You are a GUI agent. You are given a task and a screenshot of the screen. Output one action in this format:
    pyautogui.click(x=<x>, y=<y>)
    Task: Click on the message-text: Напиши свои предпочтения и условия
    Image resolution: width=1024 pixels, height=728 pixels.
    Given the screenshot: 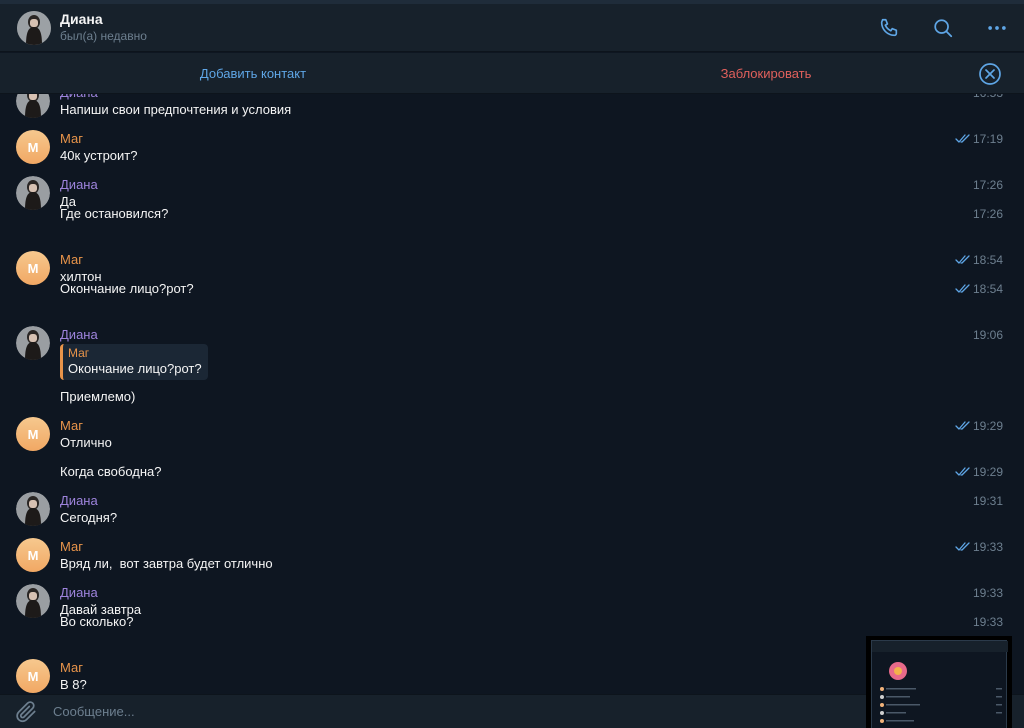 What is the action you would take?
    pyautogui.click(x=176, y=109)
    